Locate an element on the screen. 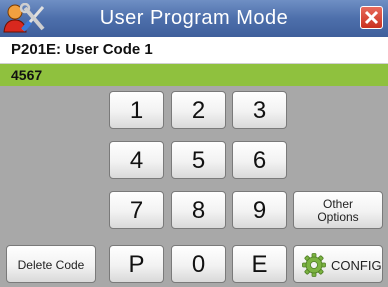  key-3: 3 is located at coordinates (259, 110).